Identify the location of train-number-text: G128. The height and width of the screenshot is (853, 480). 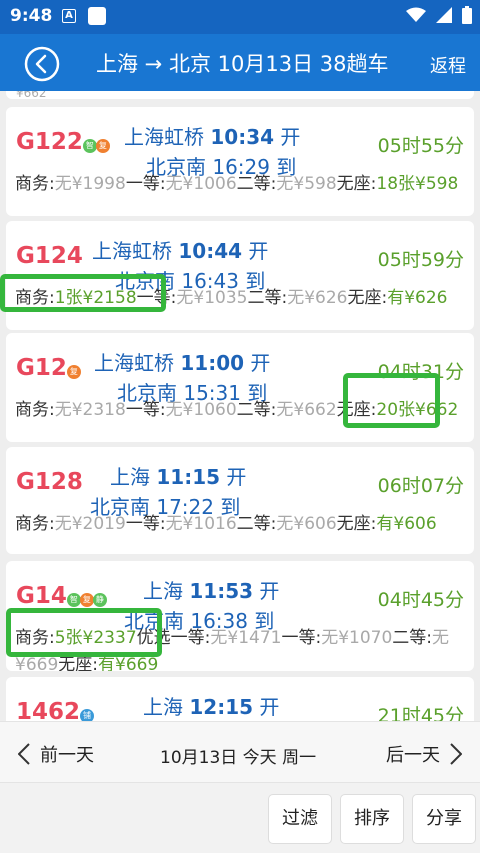
(49, 482).